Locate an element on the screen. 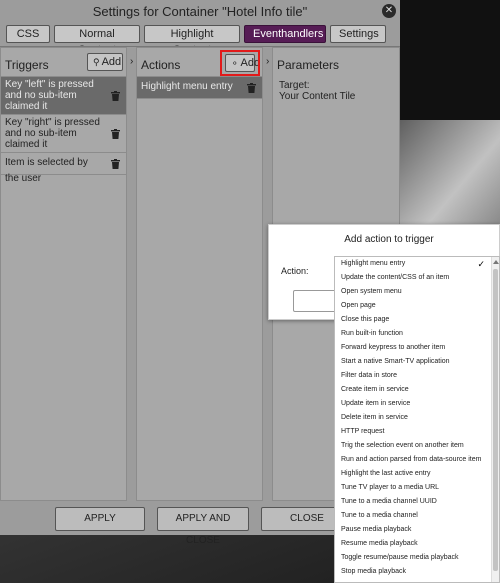  tab-settings: Settings is located at coordinates (358, 34).